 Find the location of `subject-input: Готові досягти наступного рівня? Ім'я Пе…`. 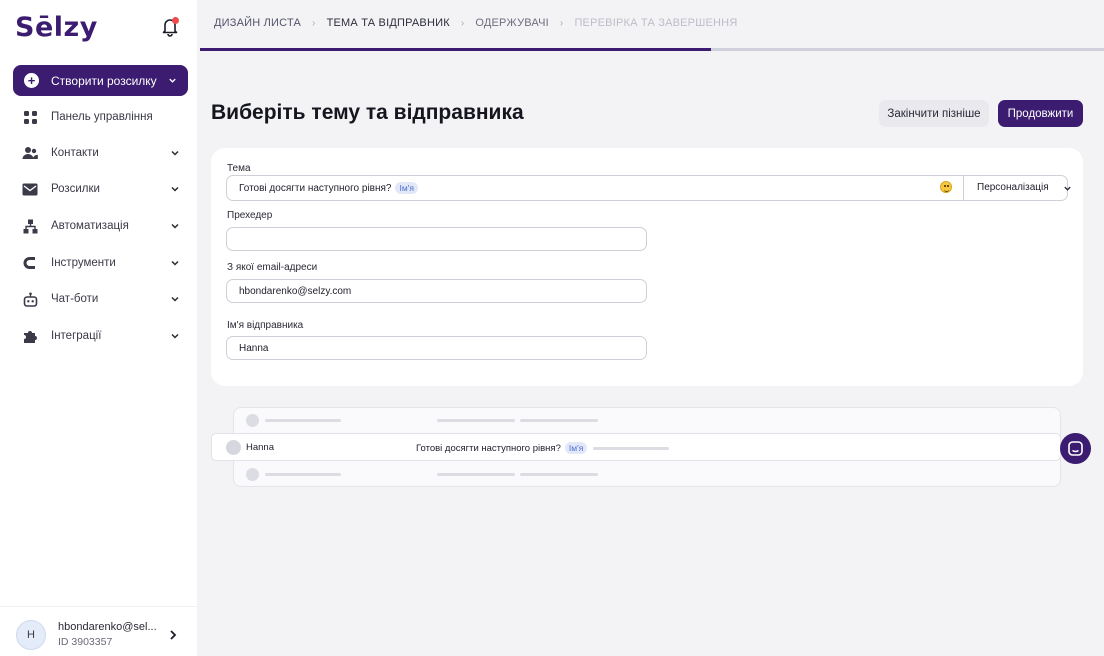

subject-input: Готові досягти наступного рівня? Ім'я Пе… is located at coordinates (648, 188).